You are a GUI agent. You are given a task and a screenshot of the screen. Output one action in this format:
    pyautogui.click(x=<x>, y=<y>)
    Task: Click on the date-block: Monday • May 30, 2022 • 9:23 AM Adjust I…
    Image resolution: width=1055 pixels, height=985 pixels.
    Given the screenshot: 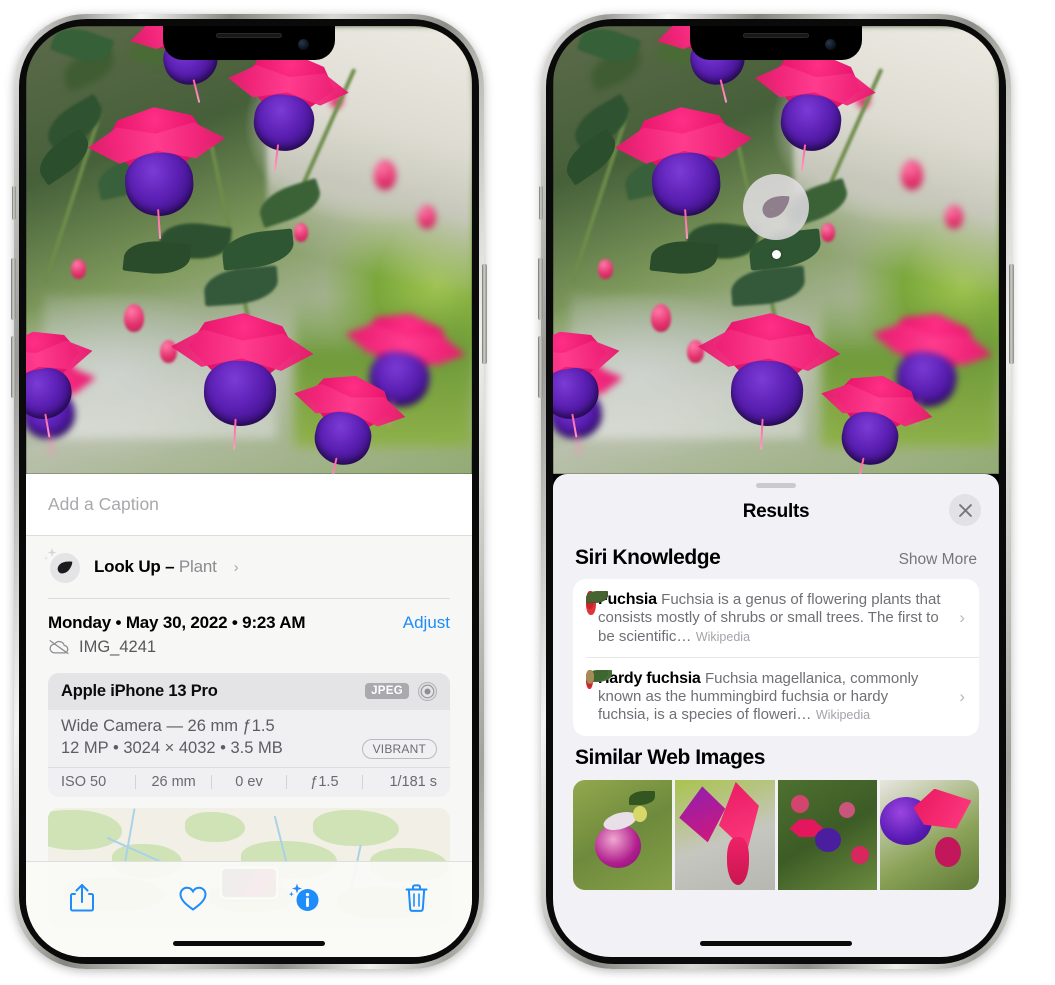 What is the action you would take?
    pyautogui.click(x=249, y=633)
    